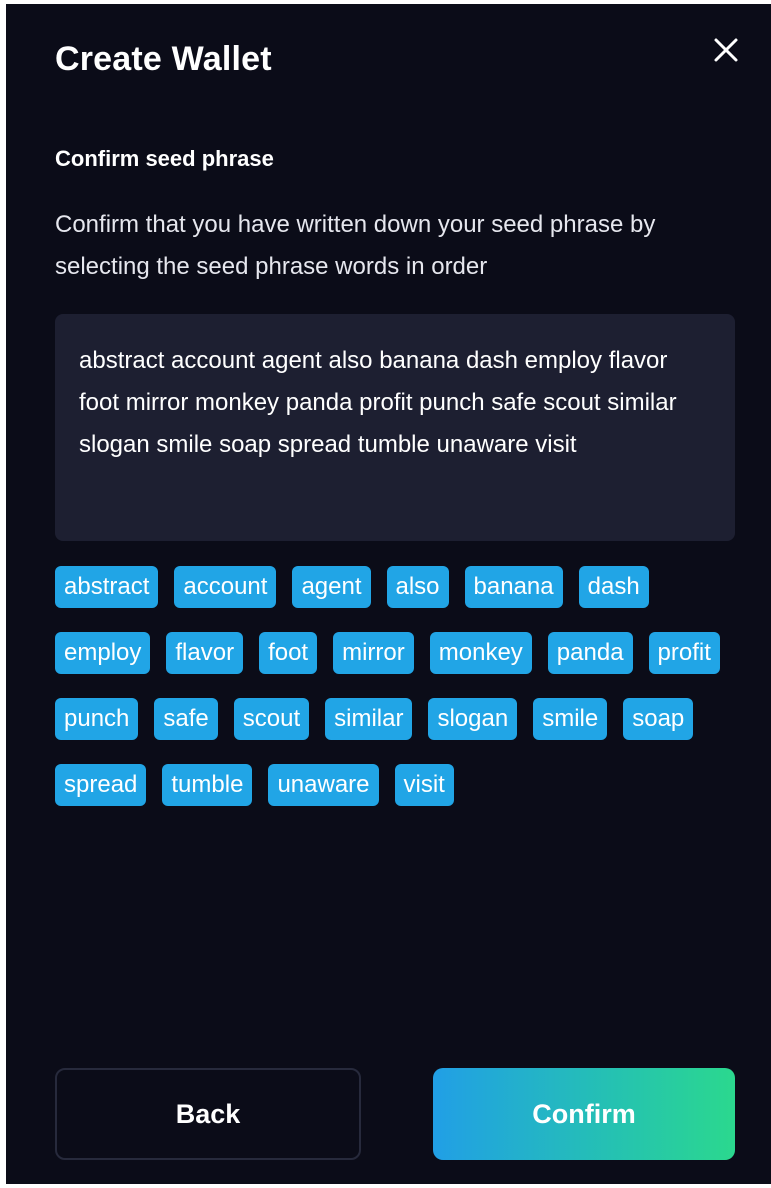 The height and width of the screenshot is (1188, 771). What do you see at coordinates (205, 653) in the screenshot?
I see `word-chip-flavor: flavor` at bounding box center [205, 653].